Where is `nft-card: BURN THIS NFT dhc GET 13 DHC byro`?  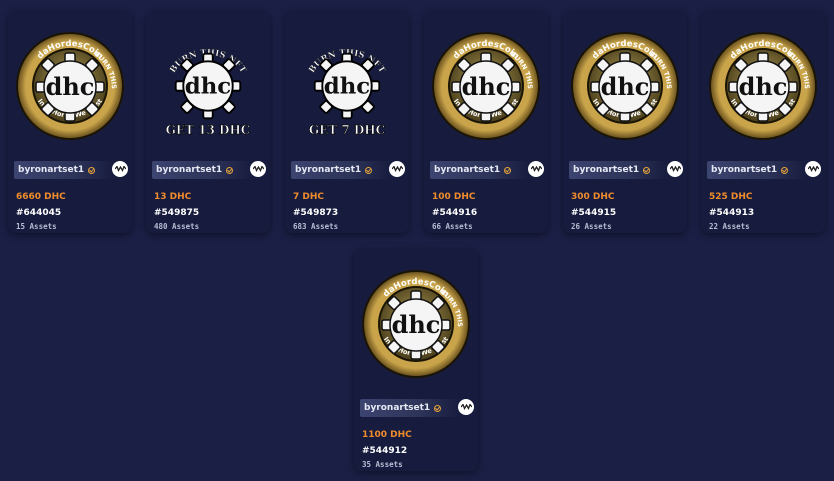 nft-card: BURN THIS NFT dhc GET 13 DHC byro is located at coordinates (208, 122).